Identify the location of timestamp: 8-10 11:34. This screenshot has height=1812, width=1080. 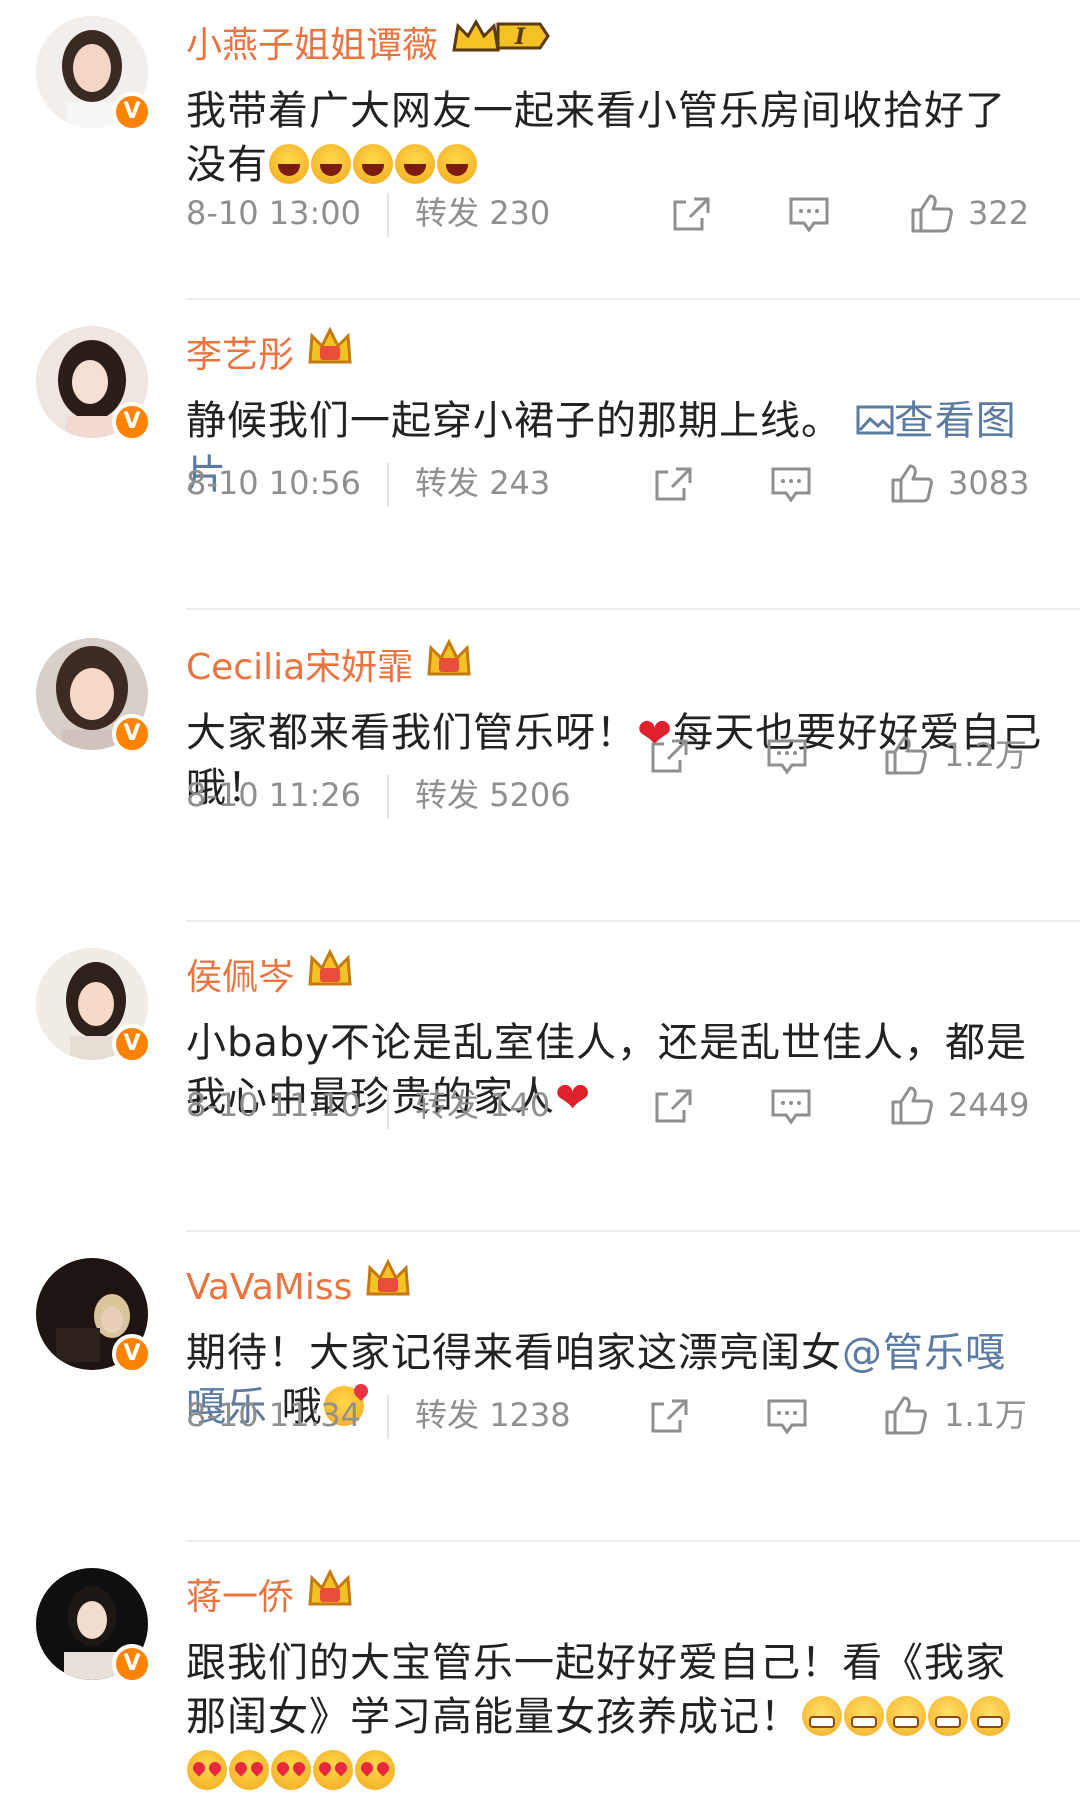
(274, 1415).